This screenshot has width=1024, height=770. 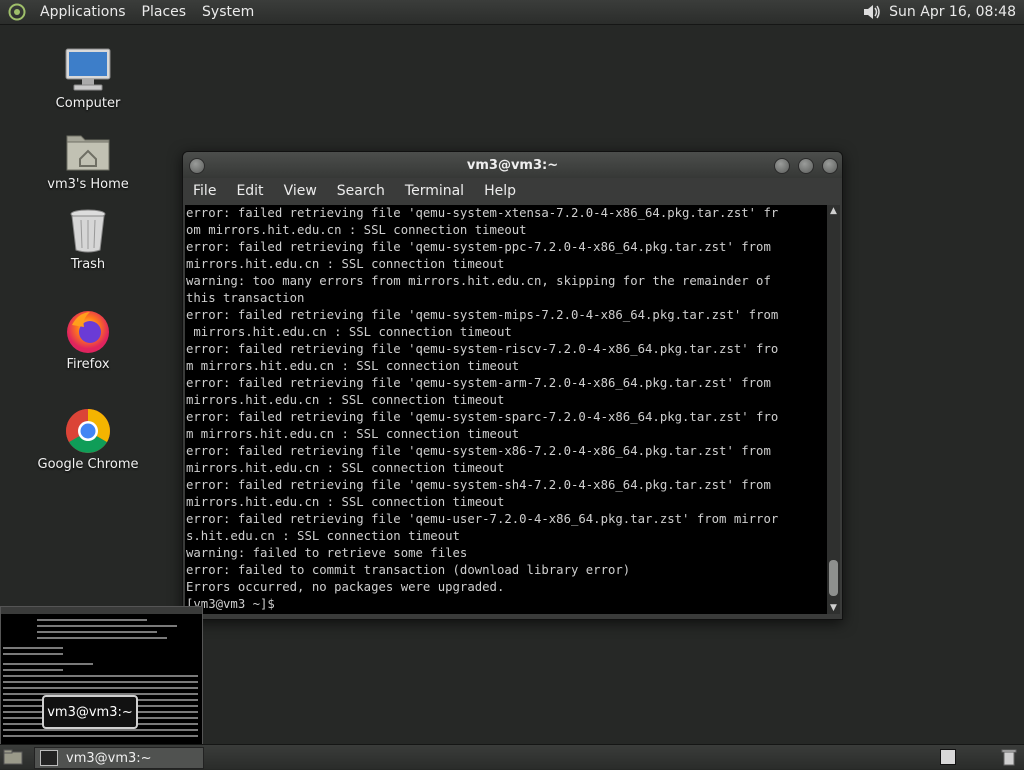 What do you see at coordinates (434, 191) in the screenshot?
I see `menu-terminal: Terminal` at bounding box center [434, 191].